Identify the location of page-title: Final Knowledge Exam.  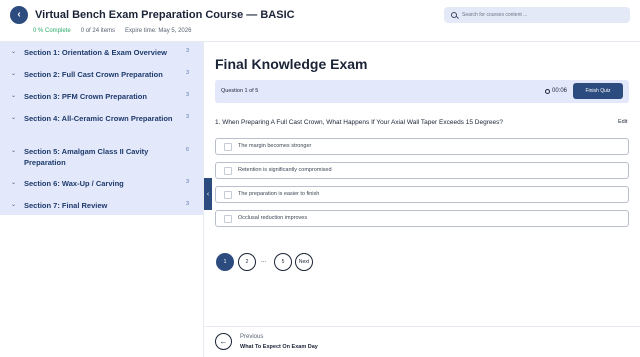
(291, 64).